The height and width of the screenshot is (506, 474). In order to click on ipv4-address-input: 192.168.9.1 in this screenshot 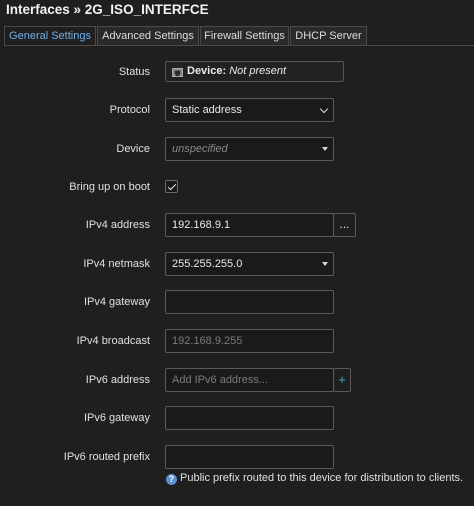, I will do `click(249, 225)`.